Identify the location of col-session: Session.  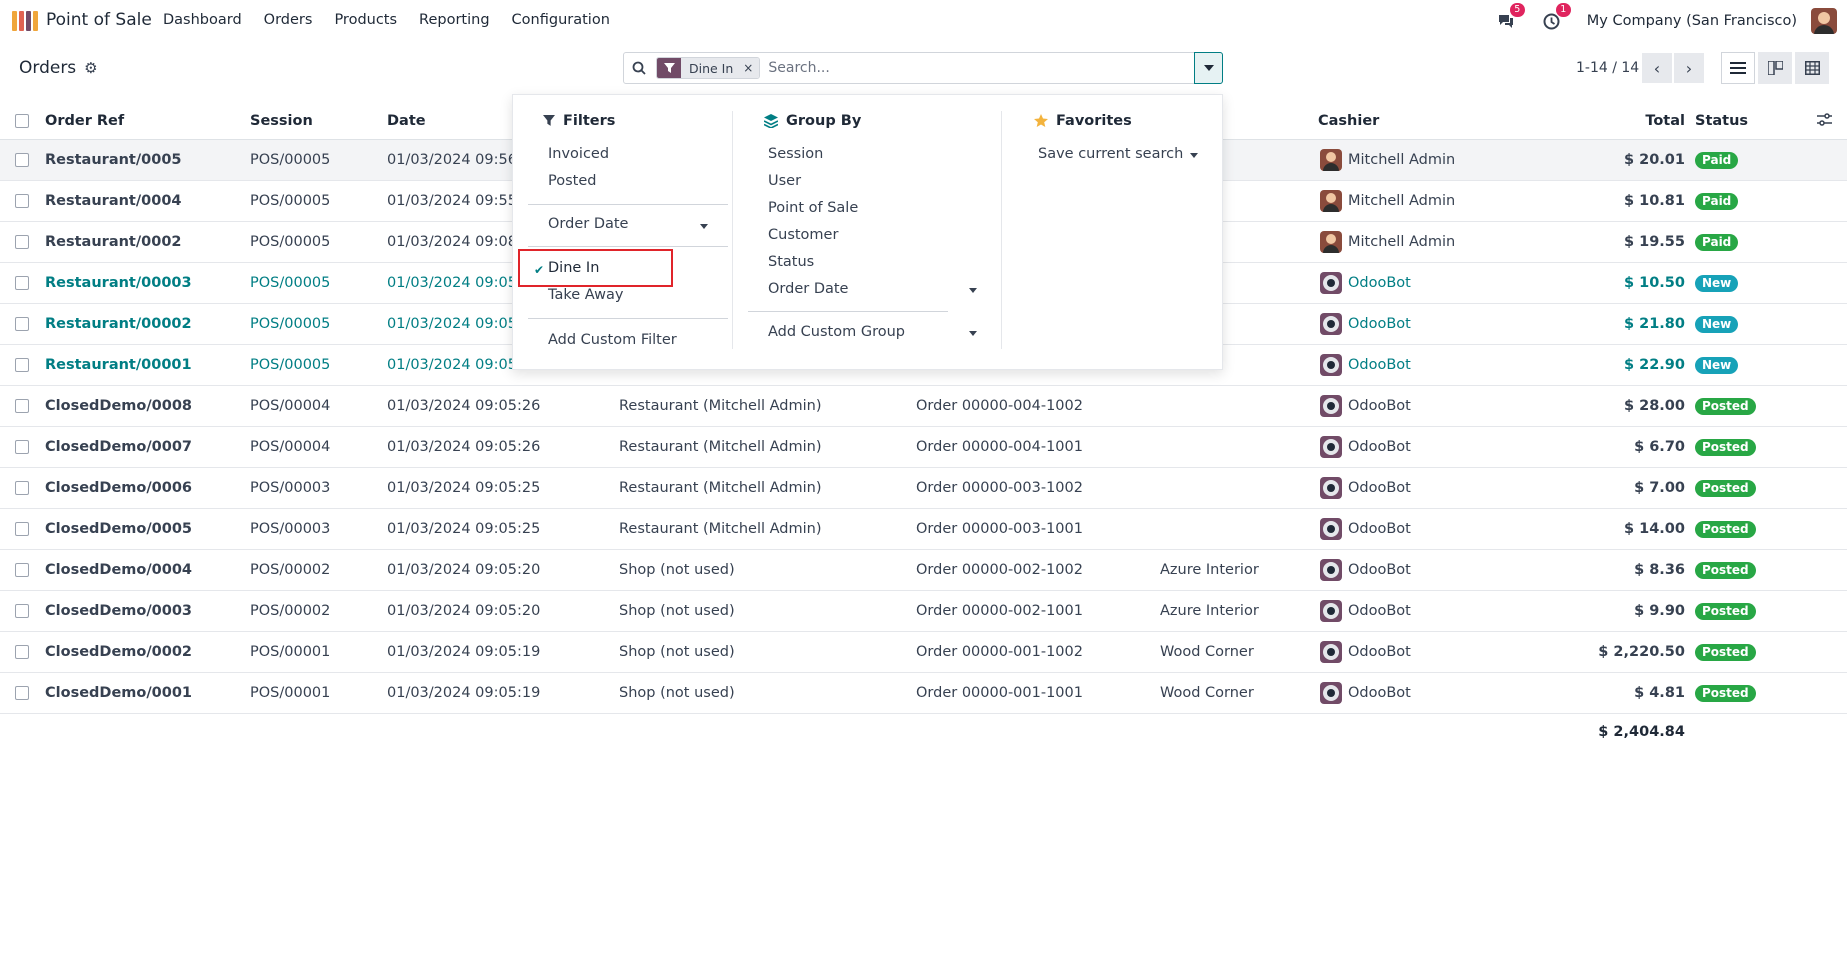
(281, 121).